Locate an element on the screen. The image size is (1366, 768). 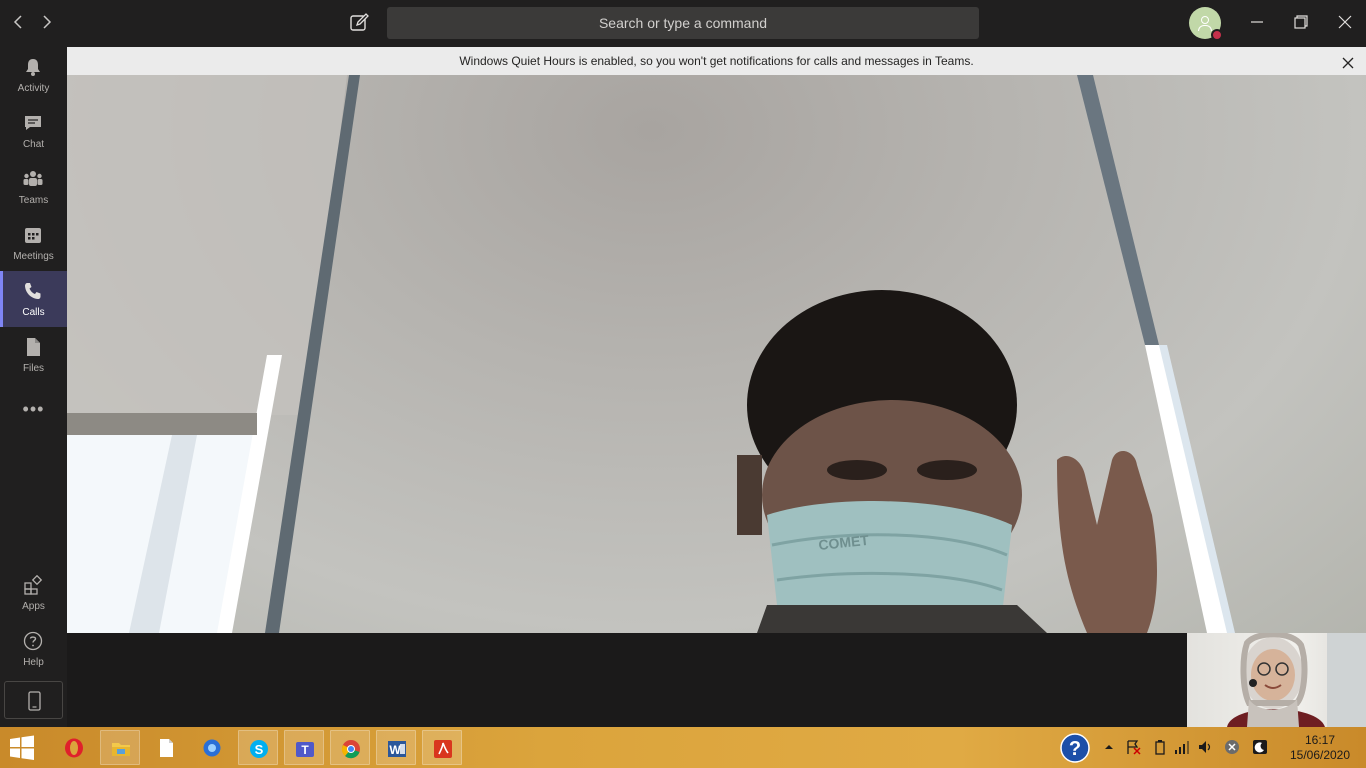
chevron-right-icon is located at coordinates (47, 22).